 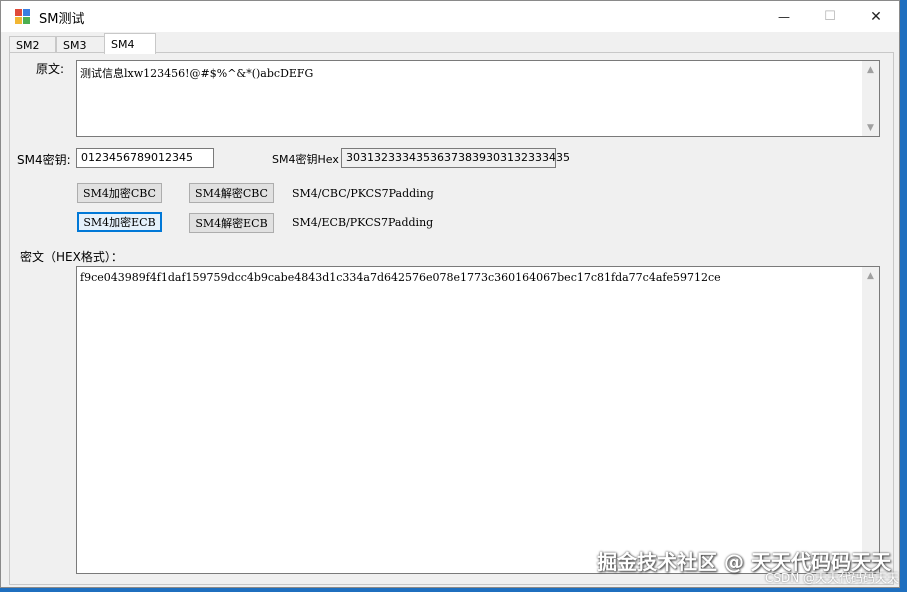 I want to click on tab-sm2: SM2, so click(x=32, y=44).